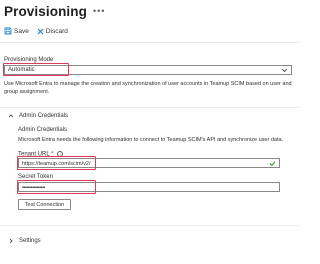 The width and height of the screenshot is (320, 264). What do you see at coordinates (56, 187) in the screenshot?
I see `secret-token-highlight` at bounding box center [56, 187].